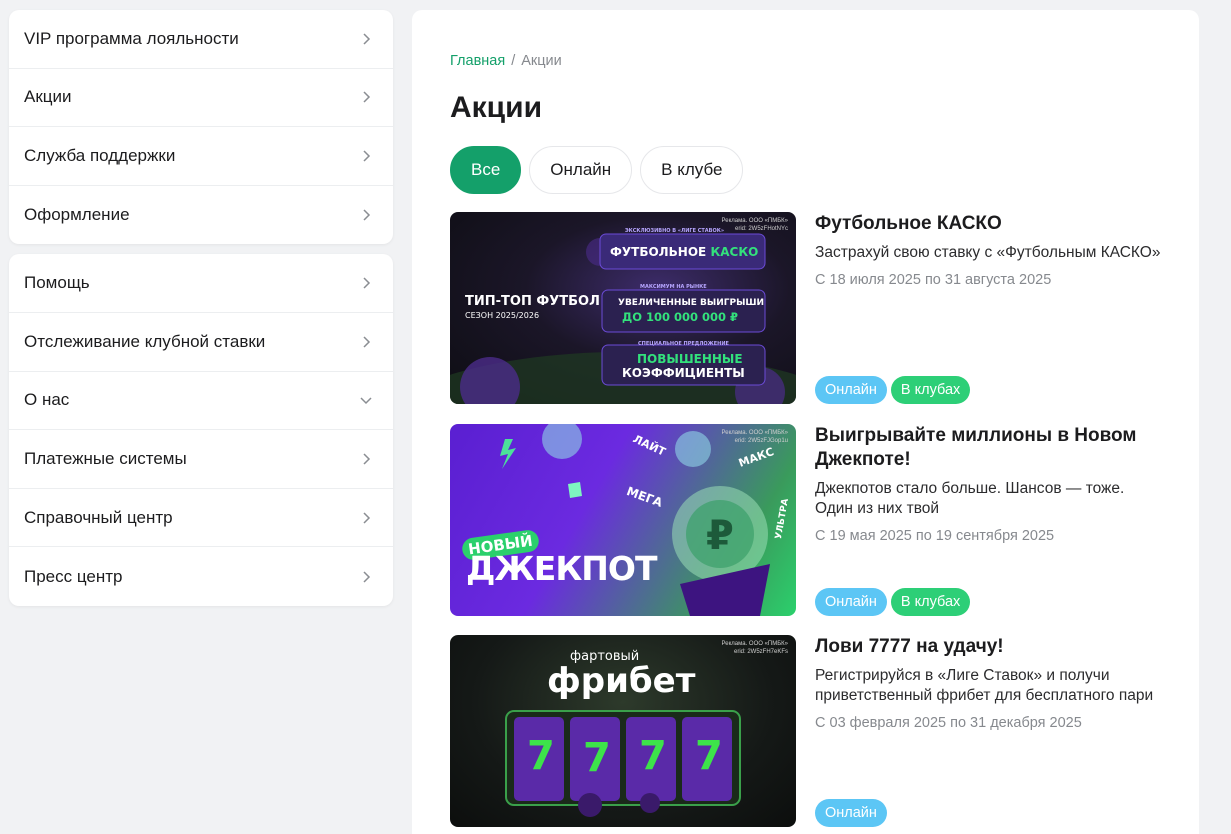  What do you see at coordinates (692, 170) in the screenshot?
I see `filter-in-club: В клубе` at bounding box center [692, 170].